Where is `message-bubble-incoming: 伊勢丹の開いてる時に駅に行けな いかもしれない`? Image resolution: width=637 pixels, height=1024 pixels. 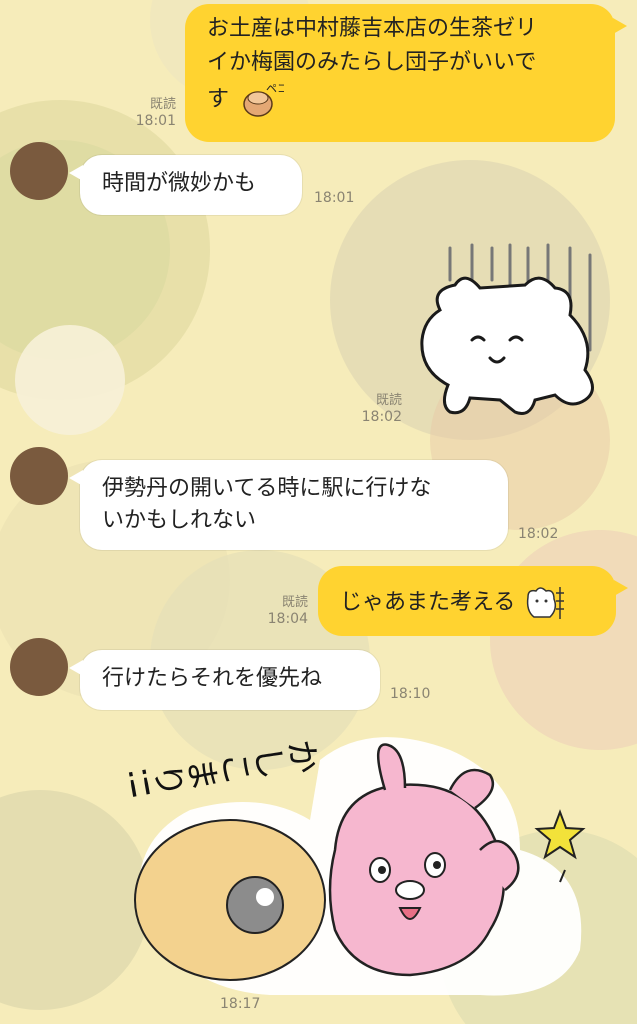
message-bubble-incoming: 伊勢丹の開いてる時に駅に行けな いかもしれない is located at coordinates (288, 505).